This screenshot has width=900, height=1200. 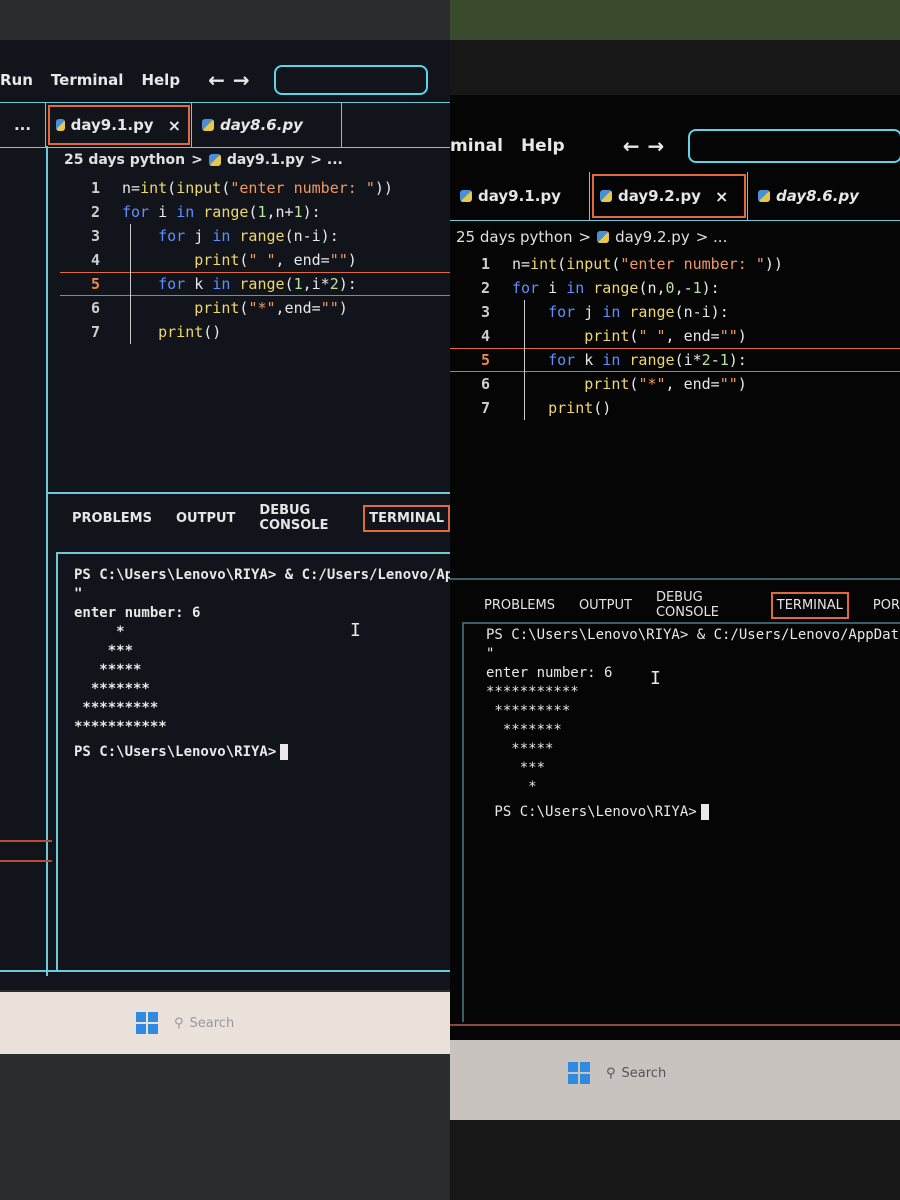 I want to click on code-token: , end=, so click(x=692, y=336).